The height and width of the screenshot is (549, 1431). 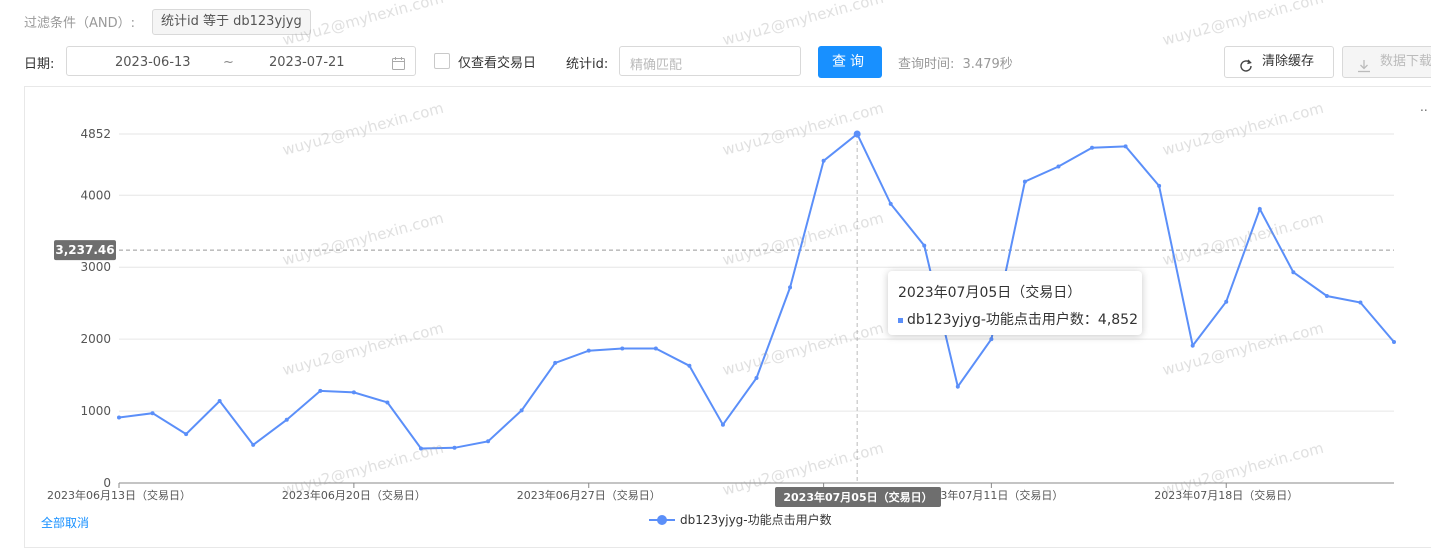 I want to click on tooltip-series-marker, so click(x=900, y=320).